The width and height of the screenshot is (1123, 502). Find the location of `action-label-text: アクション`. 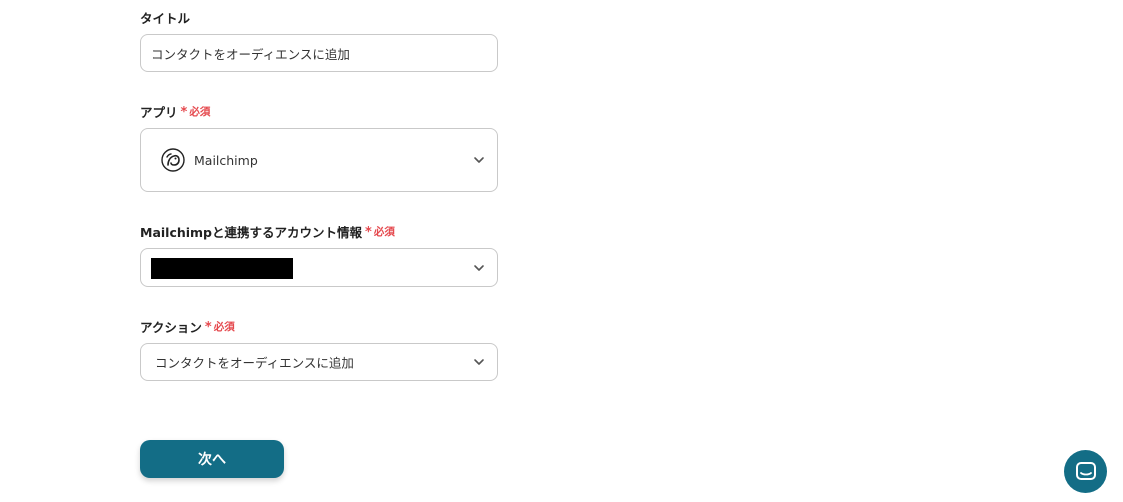

action-label-text: アクション is located at coordinates (171, 327).